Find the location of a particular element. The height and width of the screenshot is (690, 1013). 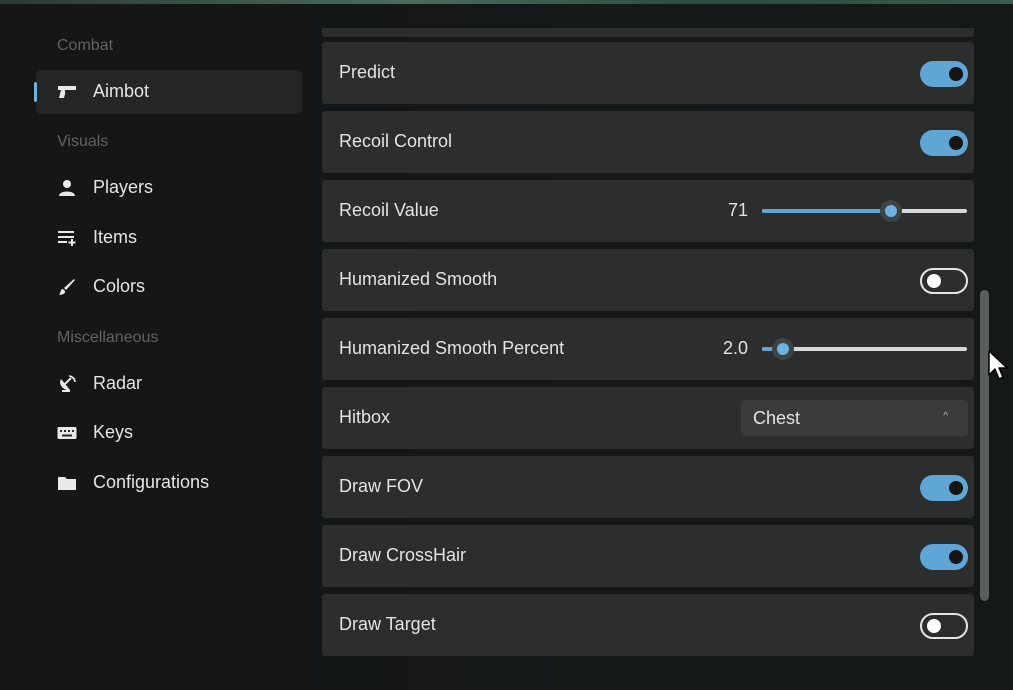

recoil-value-readout: 71 is located at coordinates (737, 210).